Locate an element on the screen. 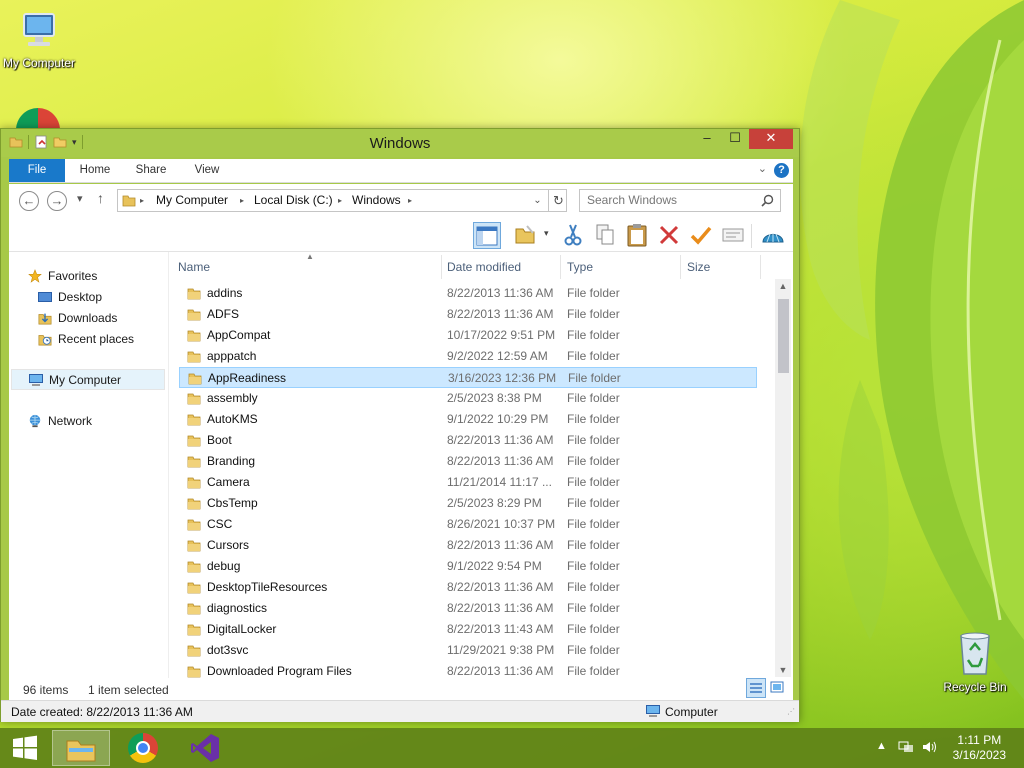  select-button is located at coordinates (733, 235).